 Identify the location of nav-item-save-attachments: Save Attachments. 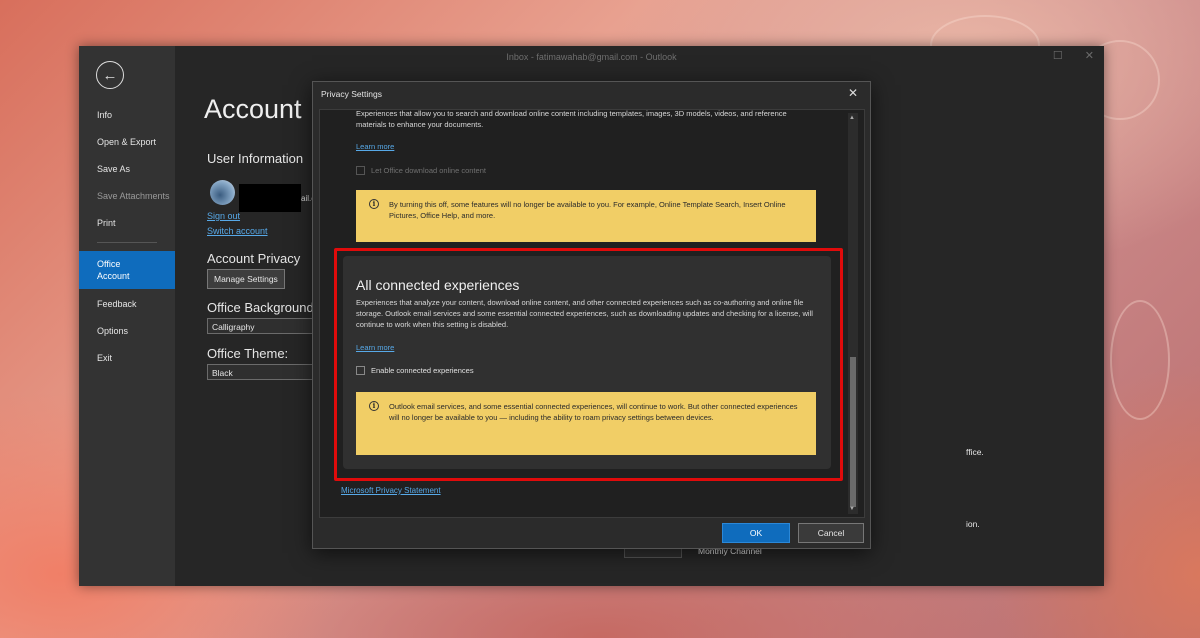
(127, 196).